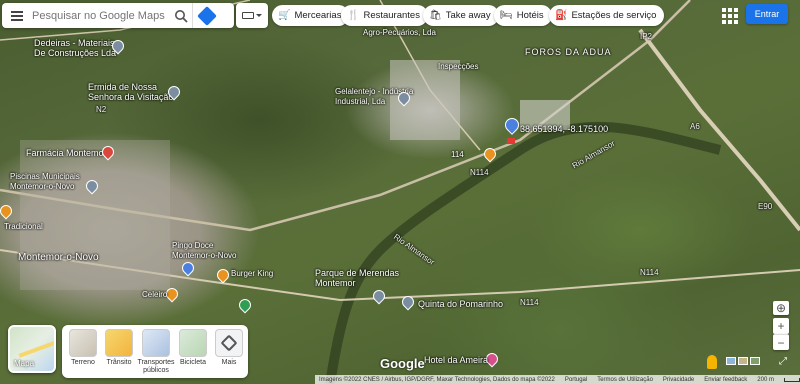 This screenshot has height=384, width=800. What do you see at coordinates (791, 379) in the screenshot?
I see `scale-bar` at bounding box center [791, 379].